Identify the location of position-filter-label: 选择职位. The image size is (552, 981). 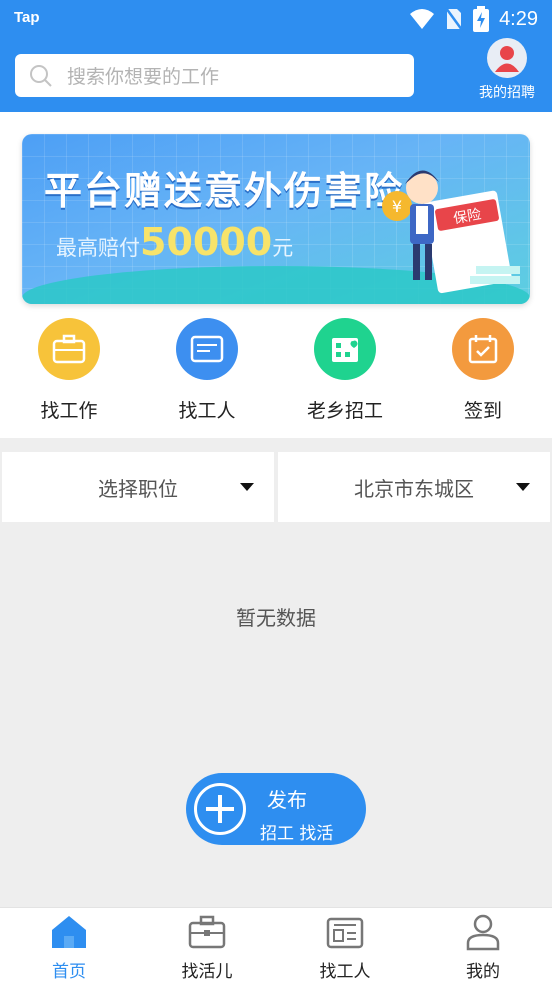
(138, 488).